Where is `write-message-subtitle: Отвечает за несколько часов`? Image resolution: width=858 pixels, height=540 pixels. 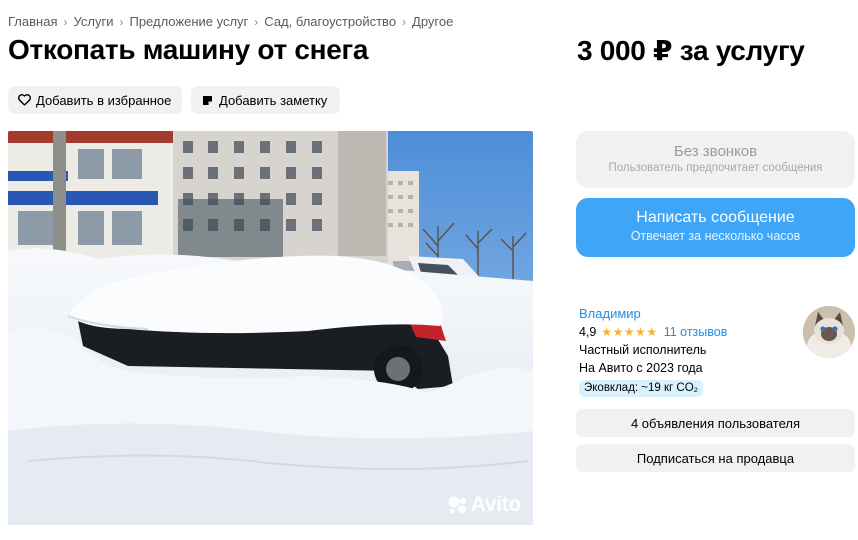 write-message-subtitle: Отвечает за несколько часов is located at coordinates (715, 236).